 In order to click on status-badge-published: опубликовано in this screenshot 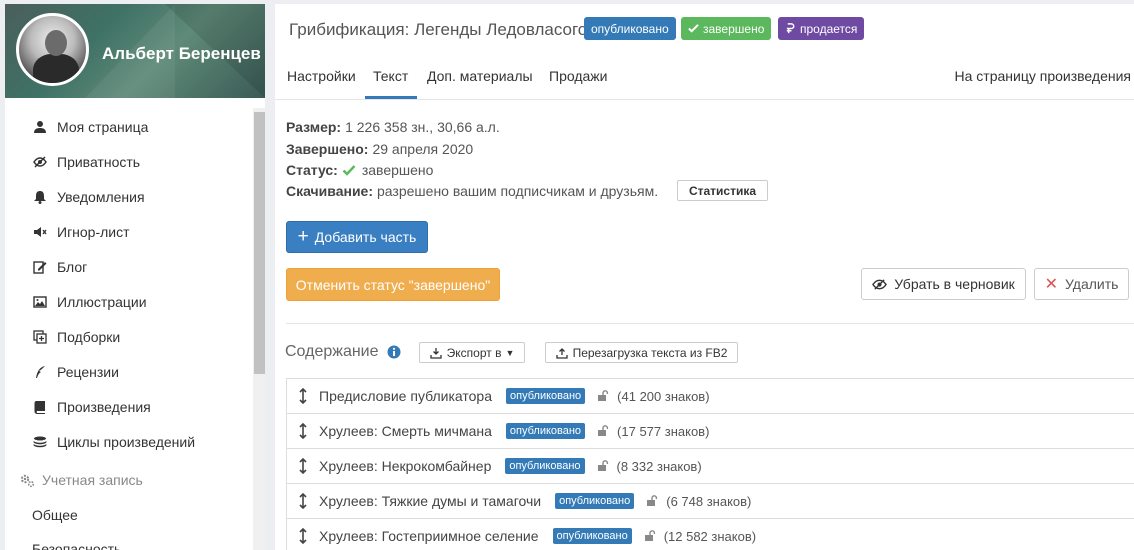, I will do `click(630, 28)`.